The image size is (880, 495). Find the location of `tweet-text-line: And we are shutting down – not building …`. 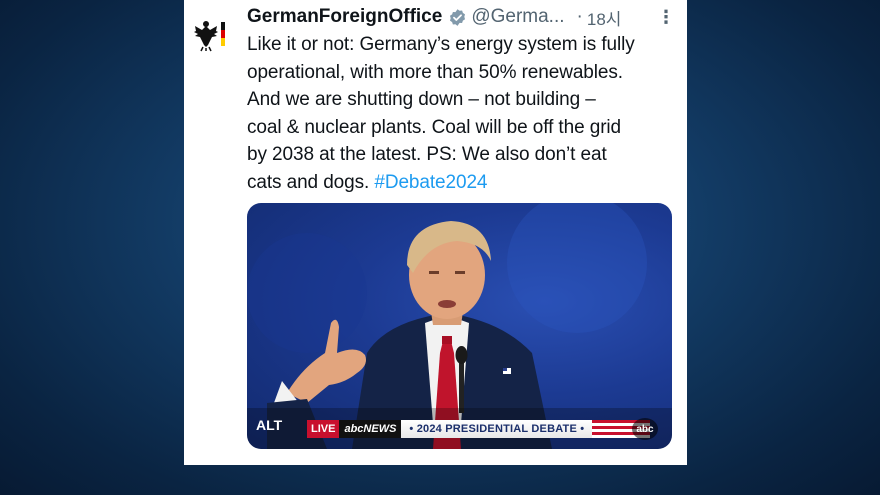

tweet-text-line: And we are shutting down – not building … is located at coordinates (421, 99).